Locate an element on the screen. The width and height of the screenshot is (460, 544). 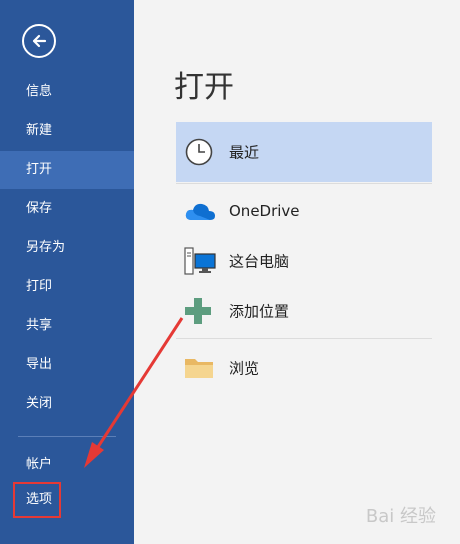
clock-icon is located at coordinates (199, 152).